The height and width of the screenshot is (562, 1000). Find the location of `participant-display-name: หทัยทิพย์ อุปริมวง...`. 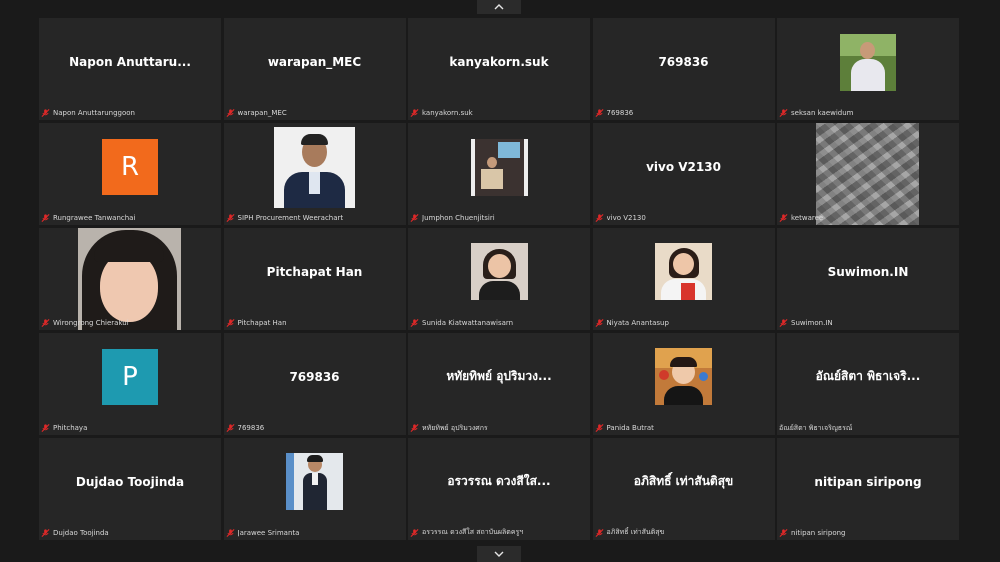

participant-display-name: หทัยทิพย์ อุปริมวง... is located at coordinates (499, 376).